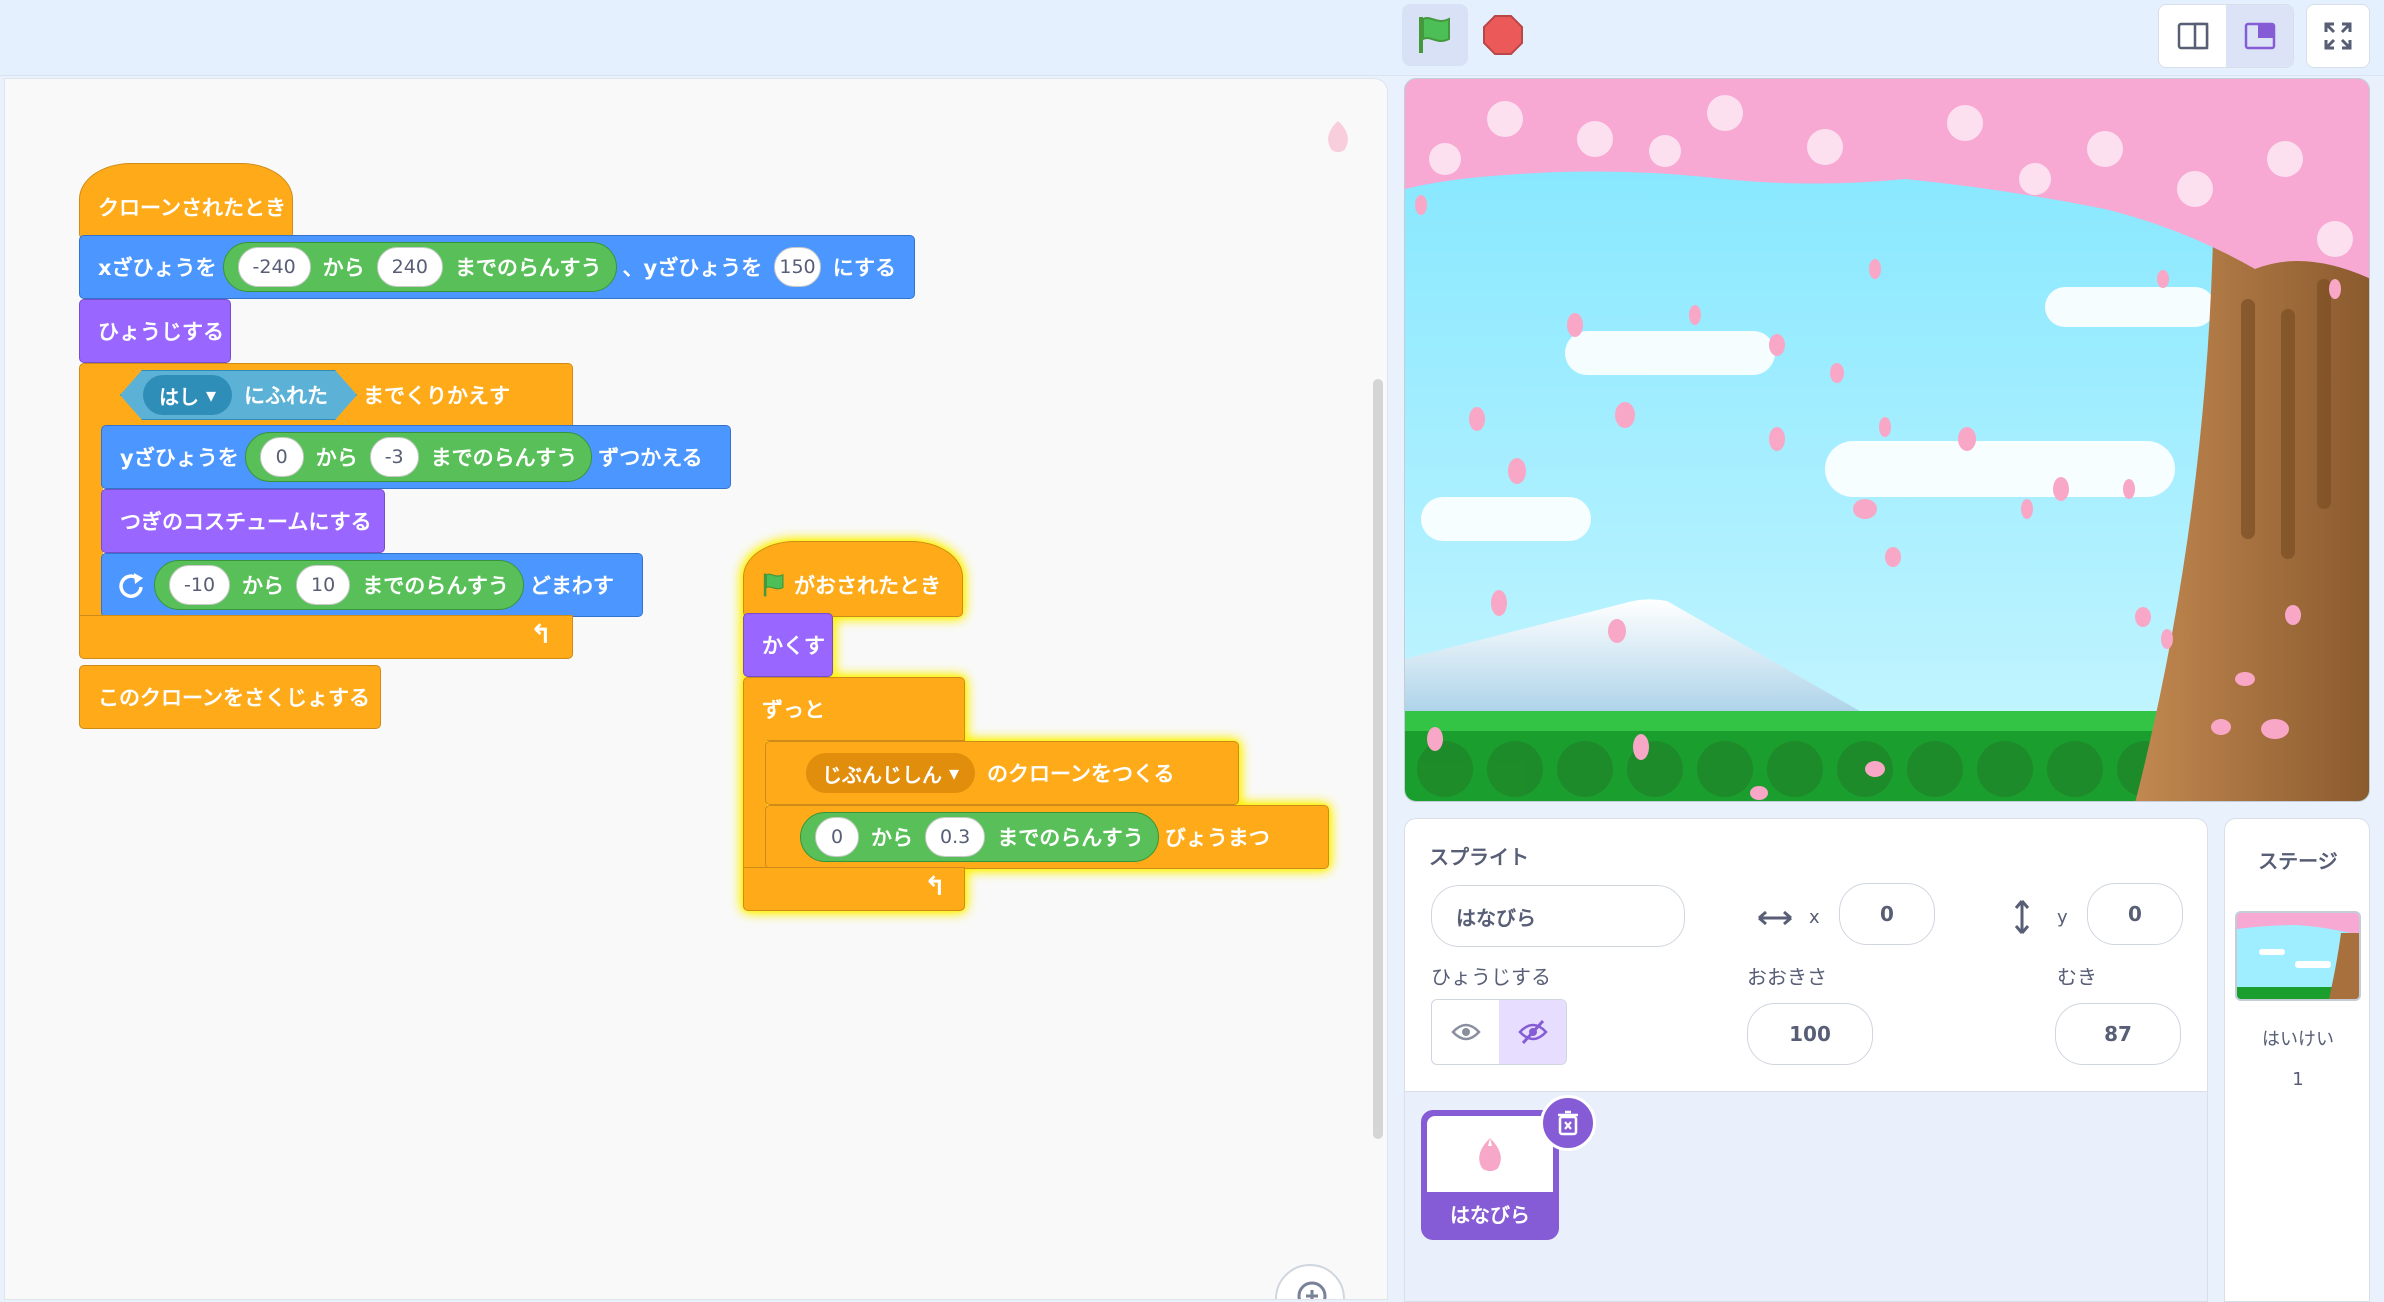 The image size is (2384, 1302). Describe the element at coordinates (2022, 917) in the screenshot. I see `vertical-arrows-icon` at that location.